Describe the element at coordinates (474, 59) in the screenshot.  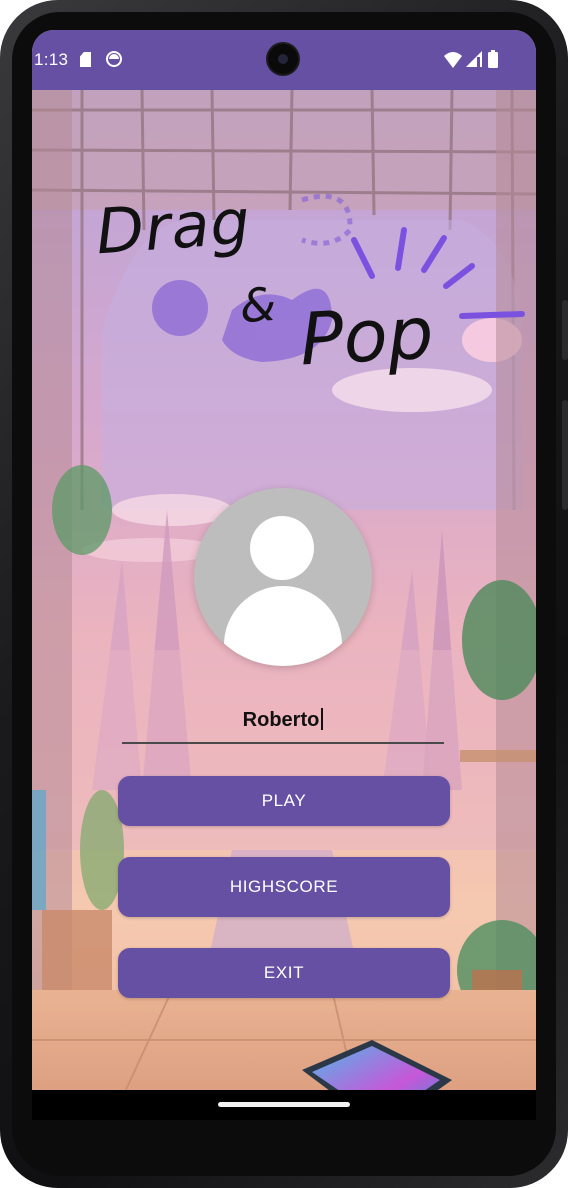
I see `cell-signal-icon` at that location.